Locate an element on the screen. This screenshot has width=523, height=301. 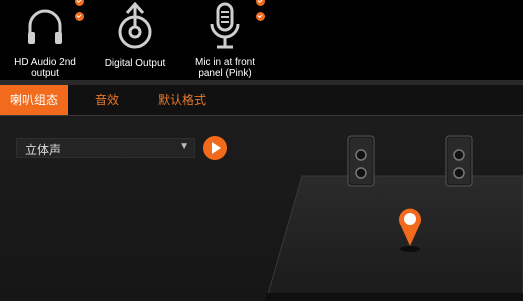
tab-default-format: 默认格式 is located at coordinates (182, 100).